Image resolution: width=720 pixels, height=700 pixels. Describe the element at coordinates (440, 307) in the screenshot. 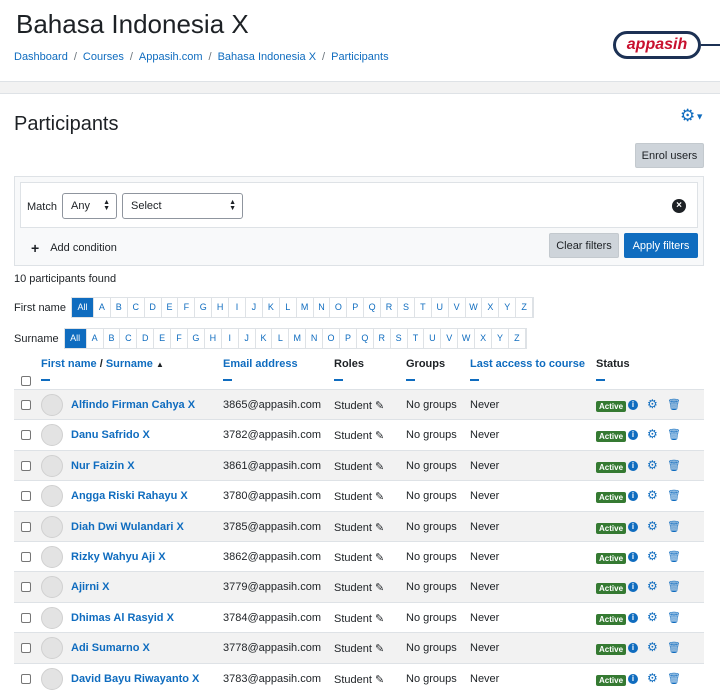

I see `firstname-initial-u: U` at that location.